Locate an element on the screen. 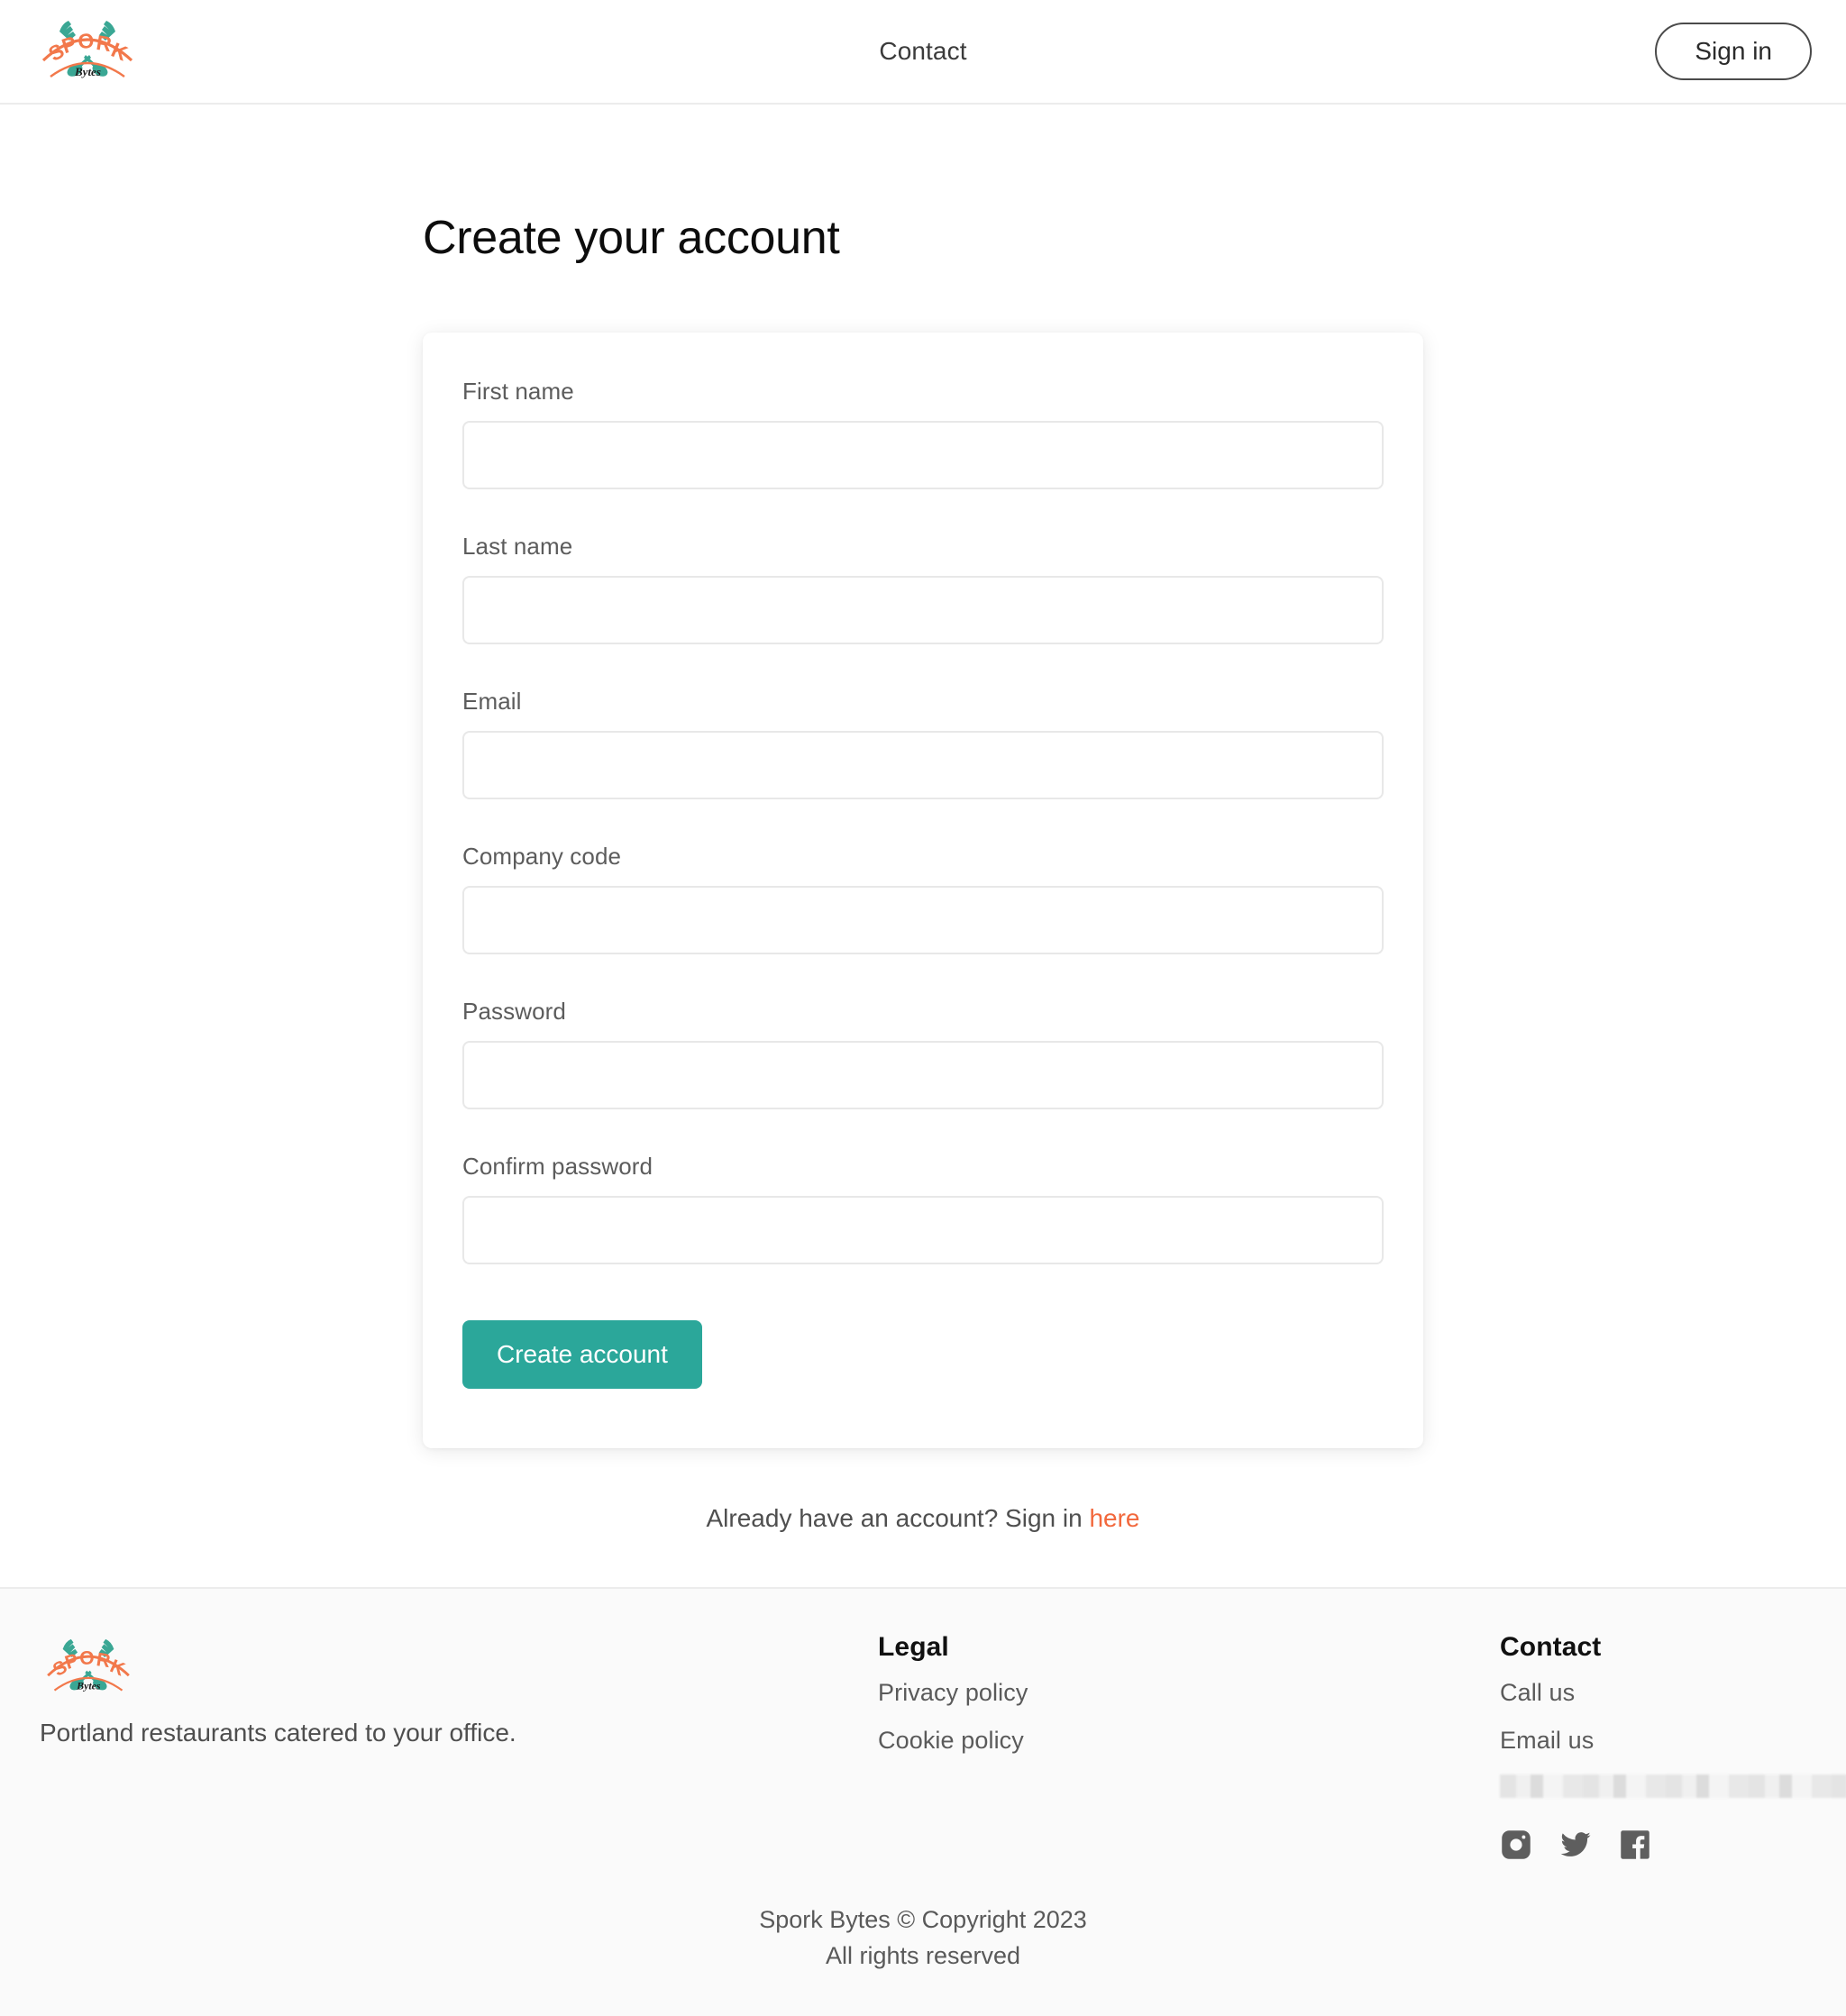 The height and width of the screenshot is (2016, 1846). last-name-input is located at coordinates (923, 610).